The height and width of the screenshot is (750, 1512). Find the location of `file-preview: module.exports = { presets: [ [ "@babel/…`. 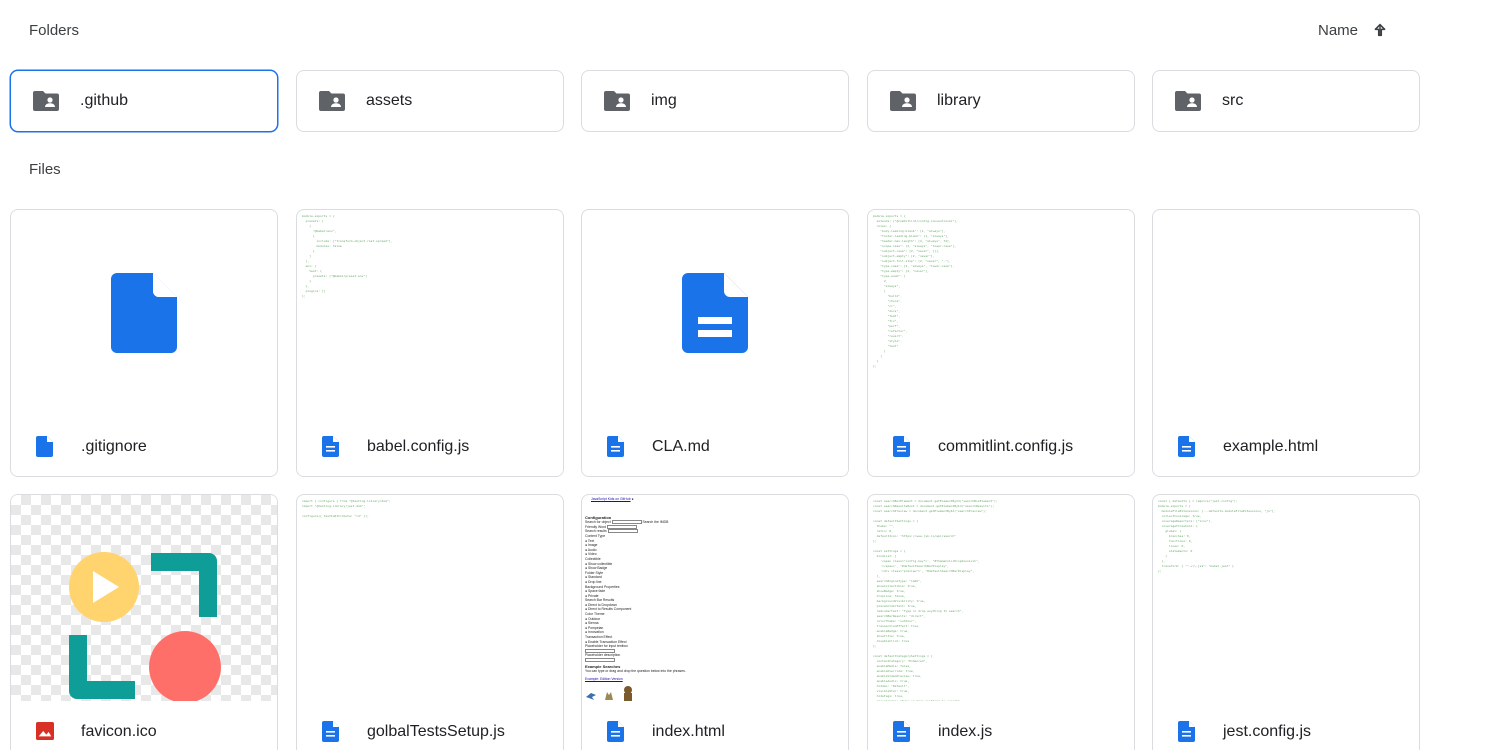

file-preview: module.exports = { presets: [ [ "@babel/… is located at coordinates (347, 256).